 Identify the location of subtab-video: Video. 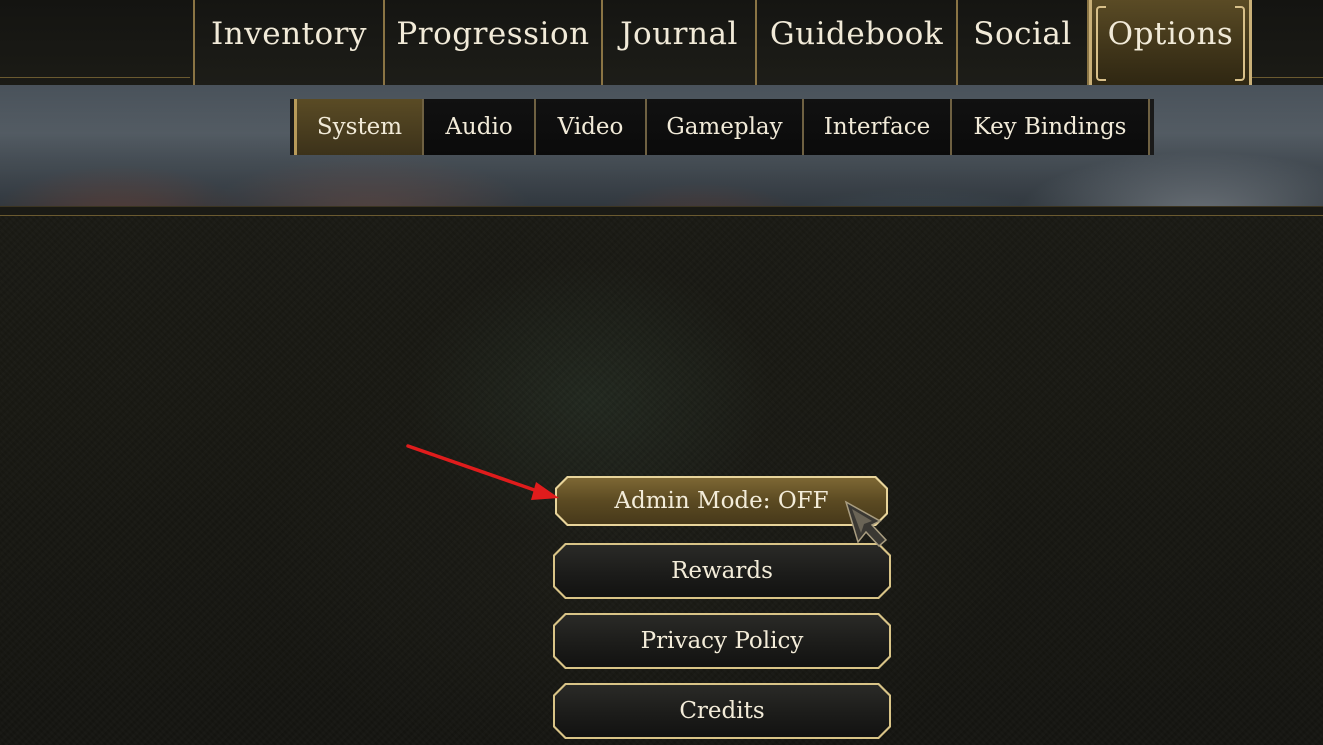
(589, 127).